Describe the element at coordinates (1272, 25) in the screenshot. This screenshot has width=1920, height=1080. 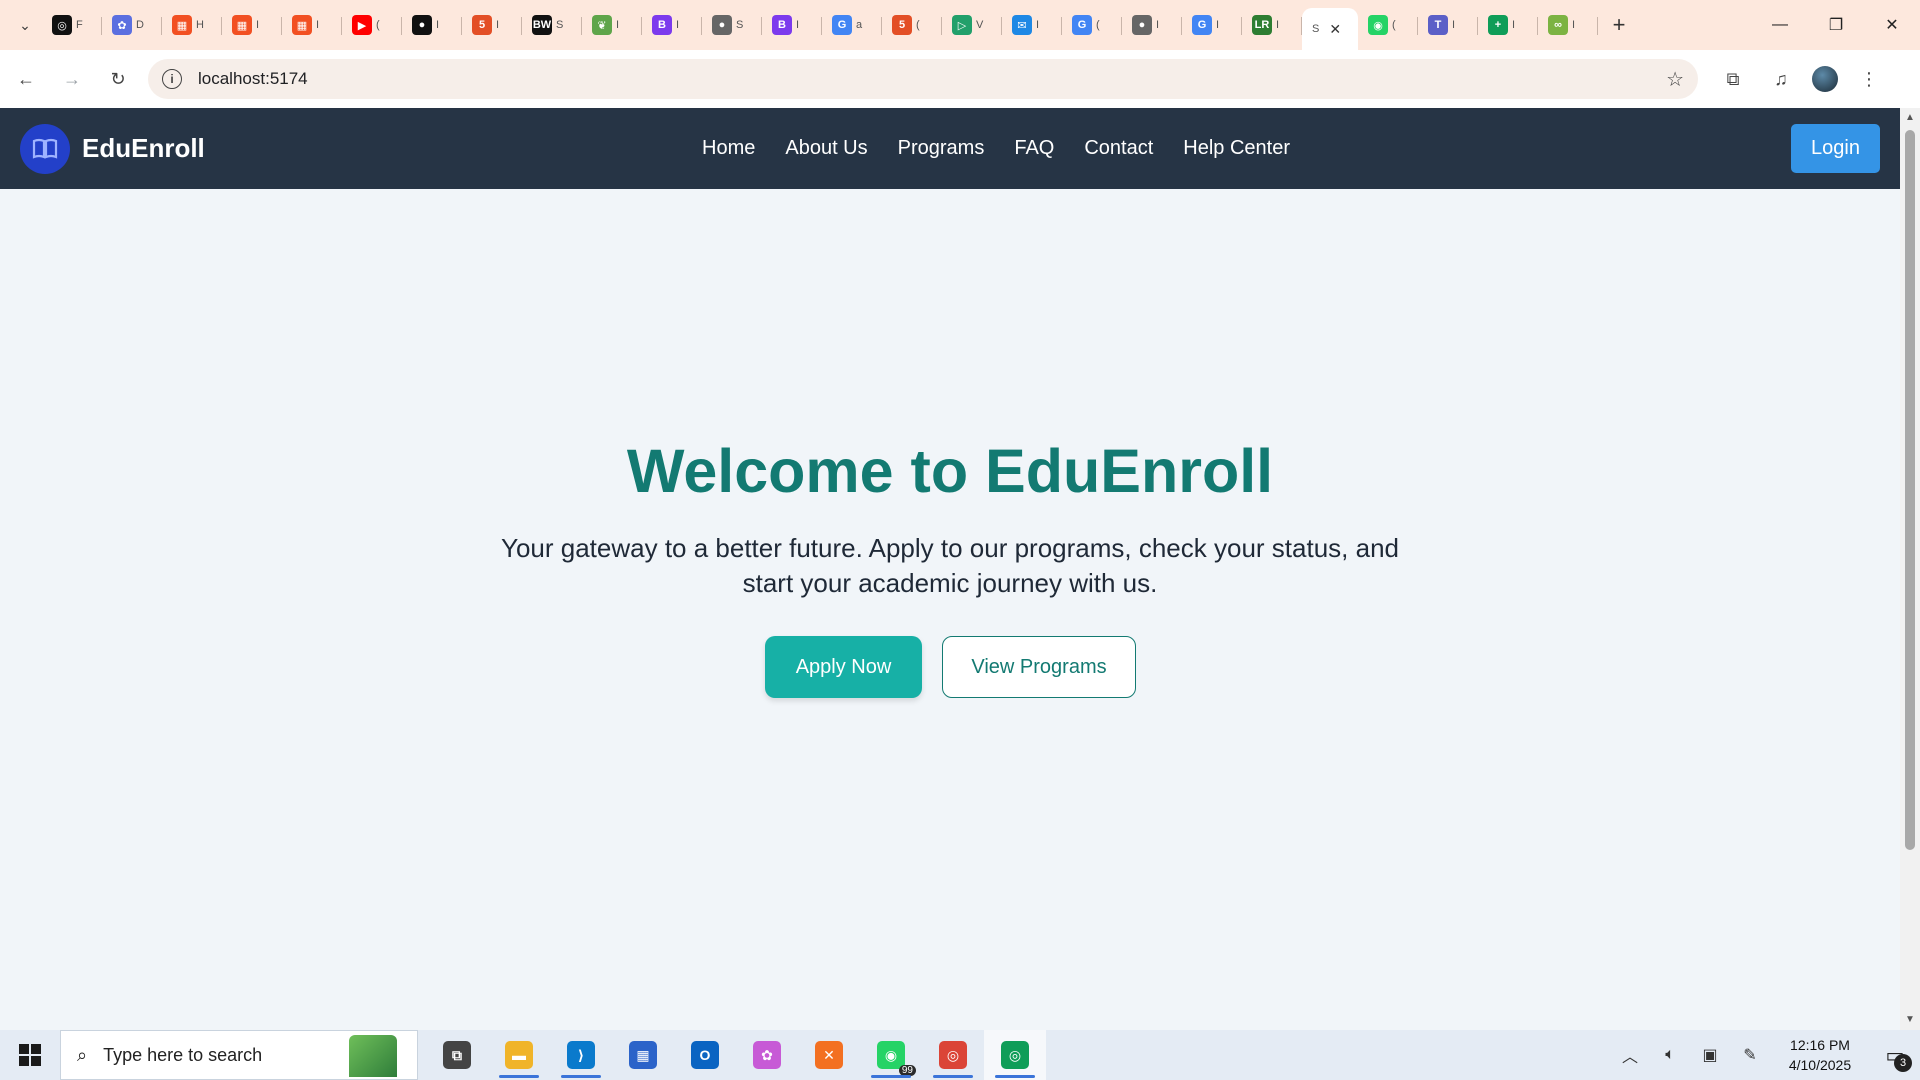
I see `browser-tab-20: LR I` at that location.